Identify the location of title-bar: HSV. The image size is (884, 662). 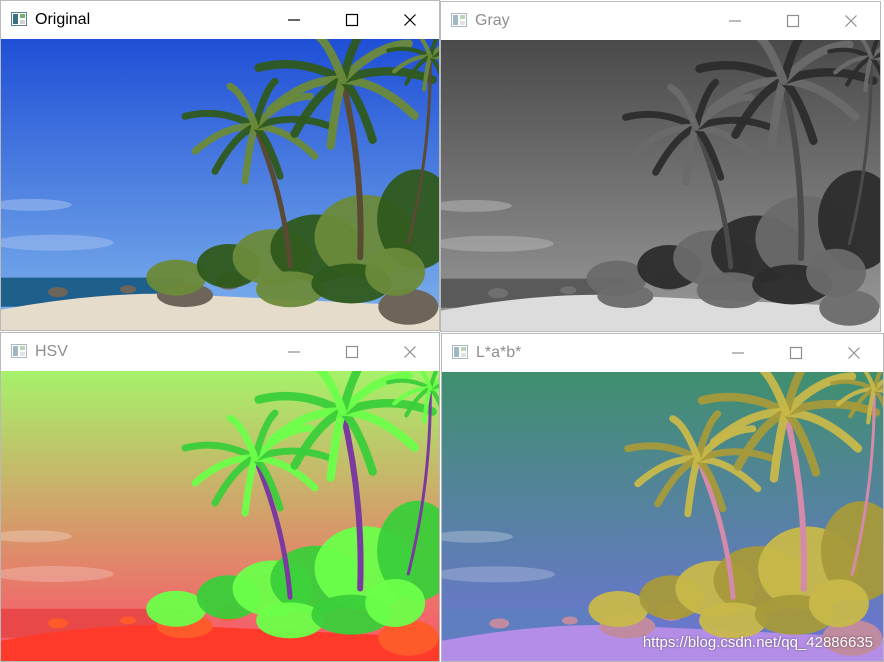
(220, 352).